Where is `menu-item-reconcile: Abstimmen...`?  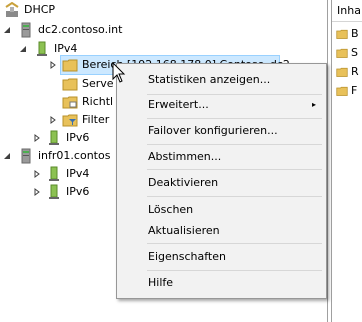 menu-item-reconcile: Abstimmen... is located at coordinates (221, 157).